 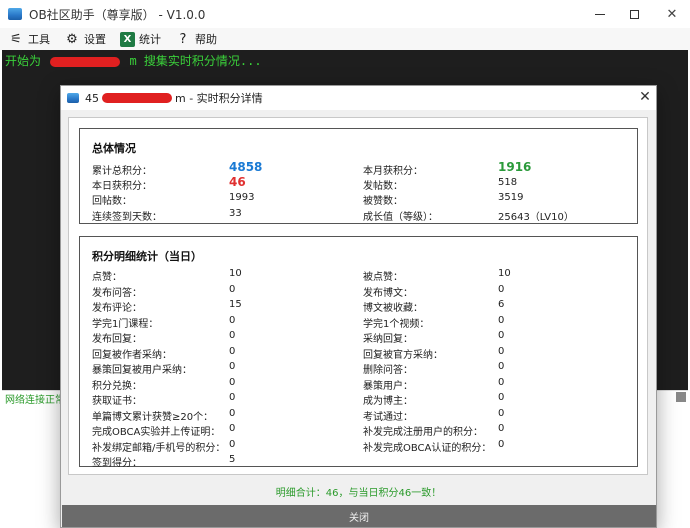 What do you see at coordinates (358, 198) in the screenshot?
I see `overview-row: 回帖数： 1993 被赞数： 3519` at bounding box center [358, 198].